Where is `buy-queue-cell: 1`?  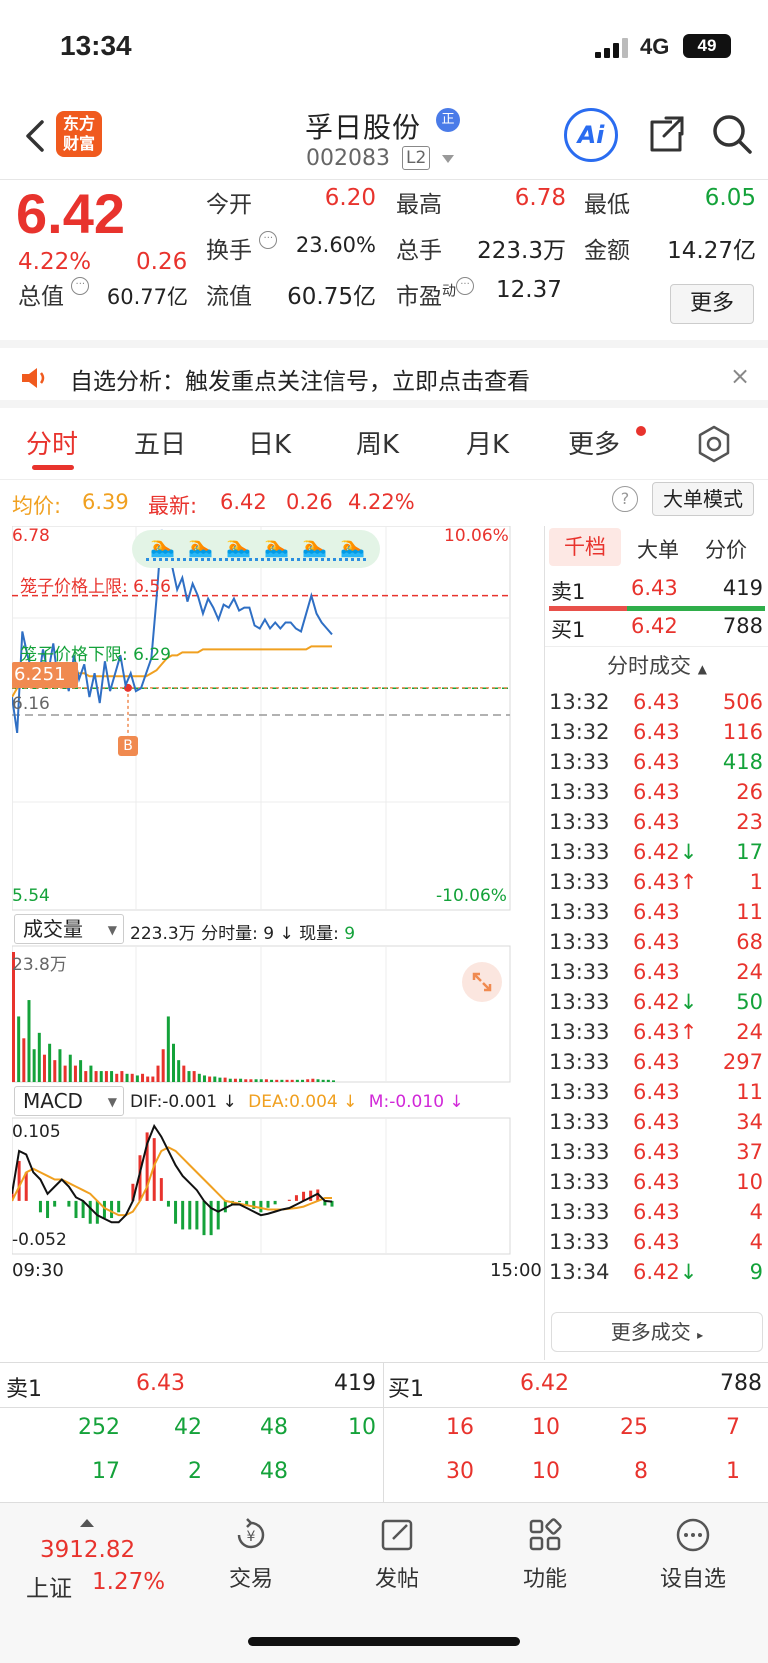 buy-queue-cell: 1 is located at coordinates (733, 1471).